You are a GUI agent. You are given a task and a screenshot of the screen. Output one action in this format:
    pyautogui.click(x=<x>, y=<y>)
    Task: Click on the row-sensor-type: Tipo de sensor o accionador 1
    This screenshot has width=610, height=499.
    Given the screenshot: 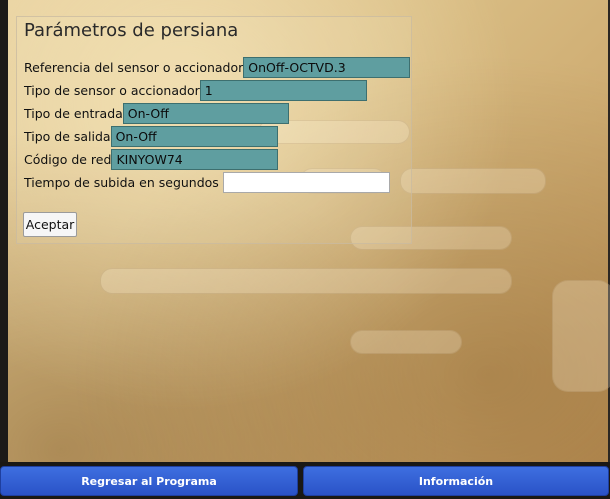 What is the action you would take?
    pyautogui.click(x=195, y=90)
    